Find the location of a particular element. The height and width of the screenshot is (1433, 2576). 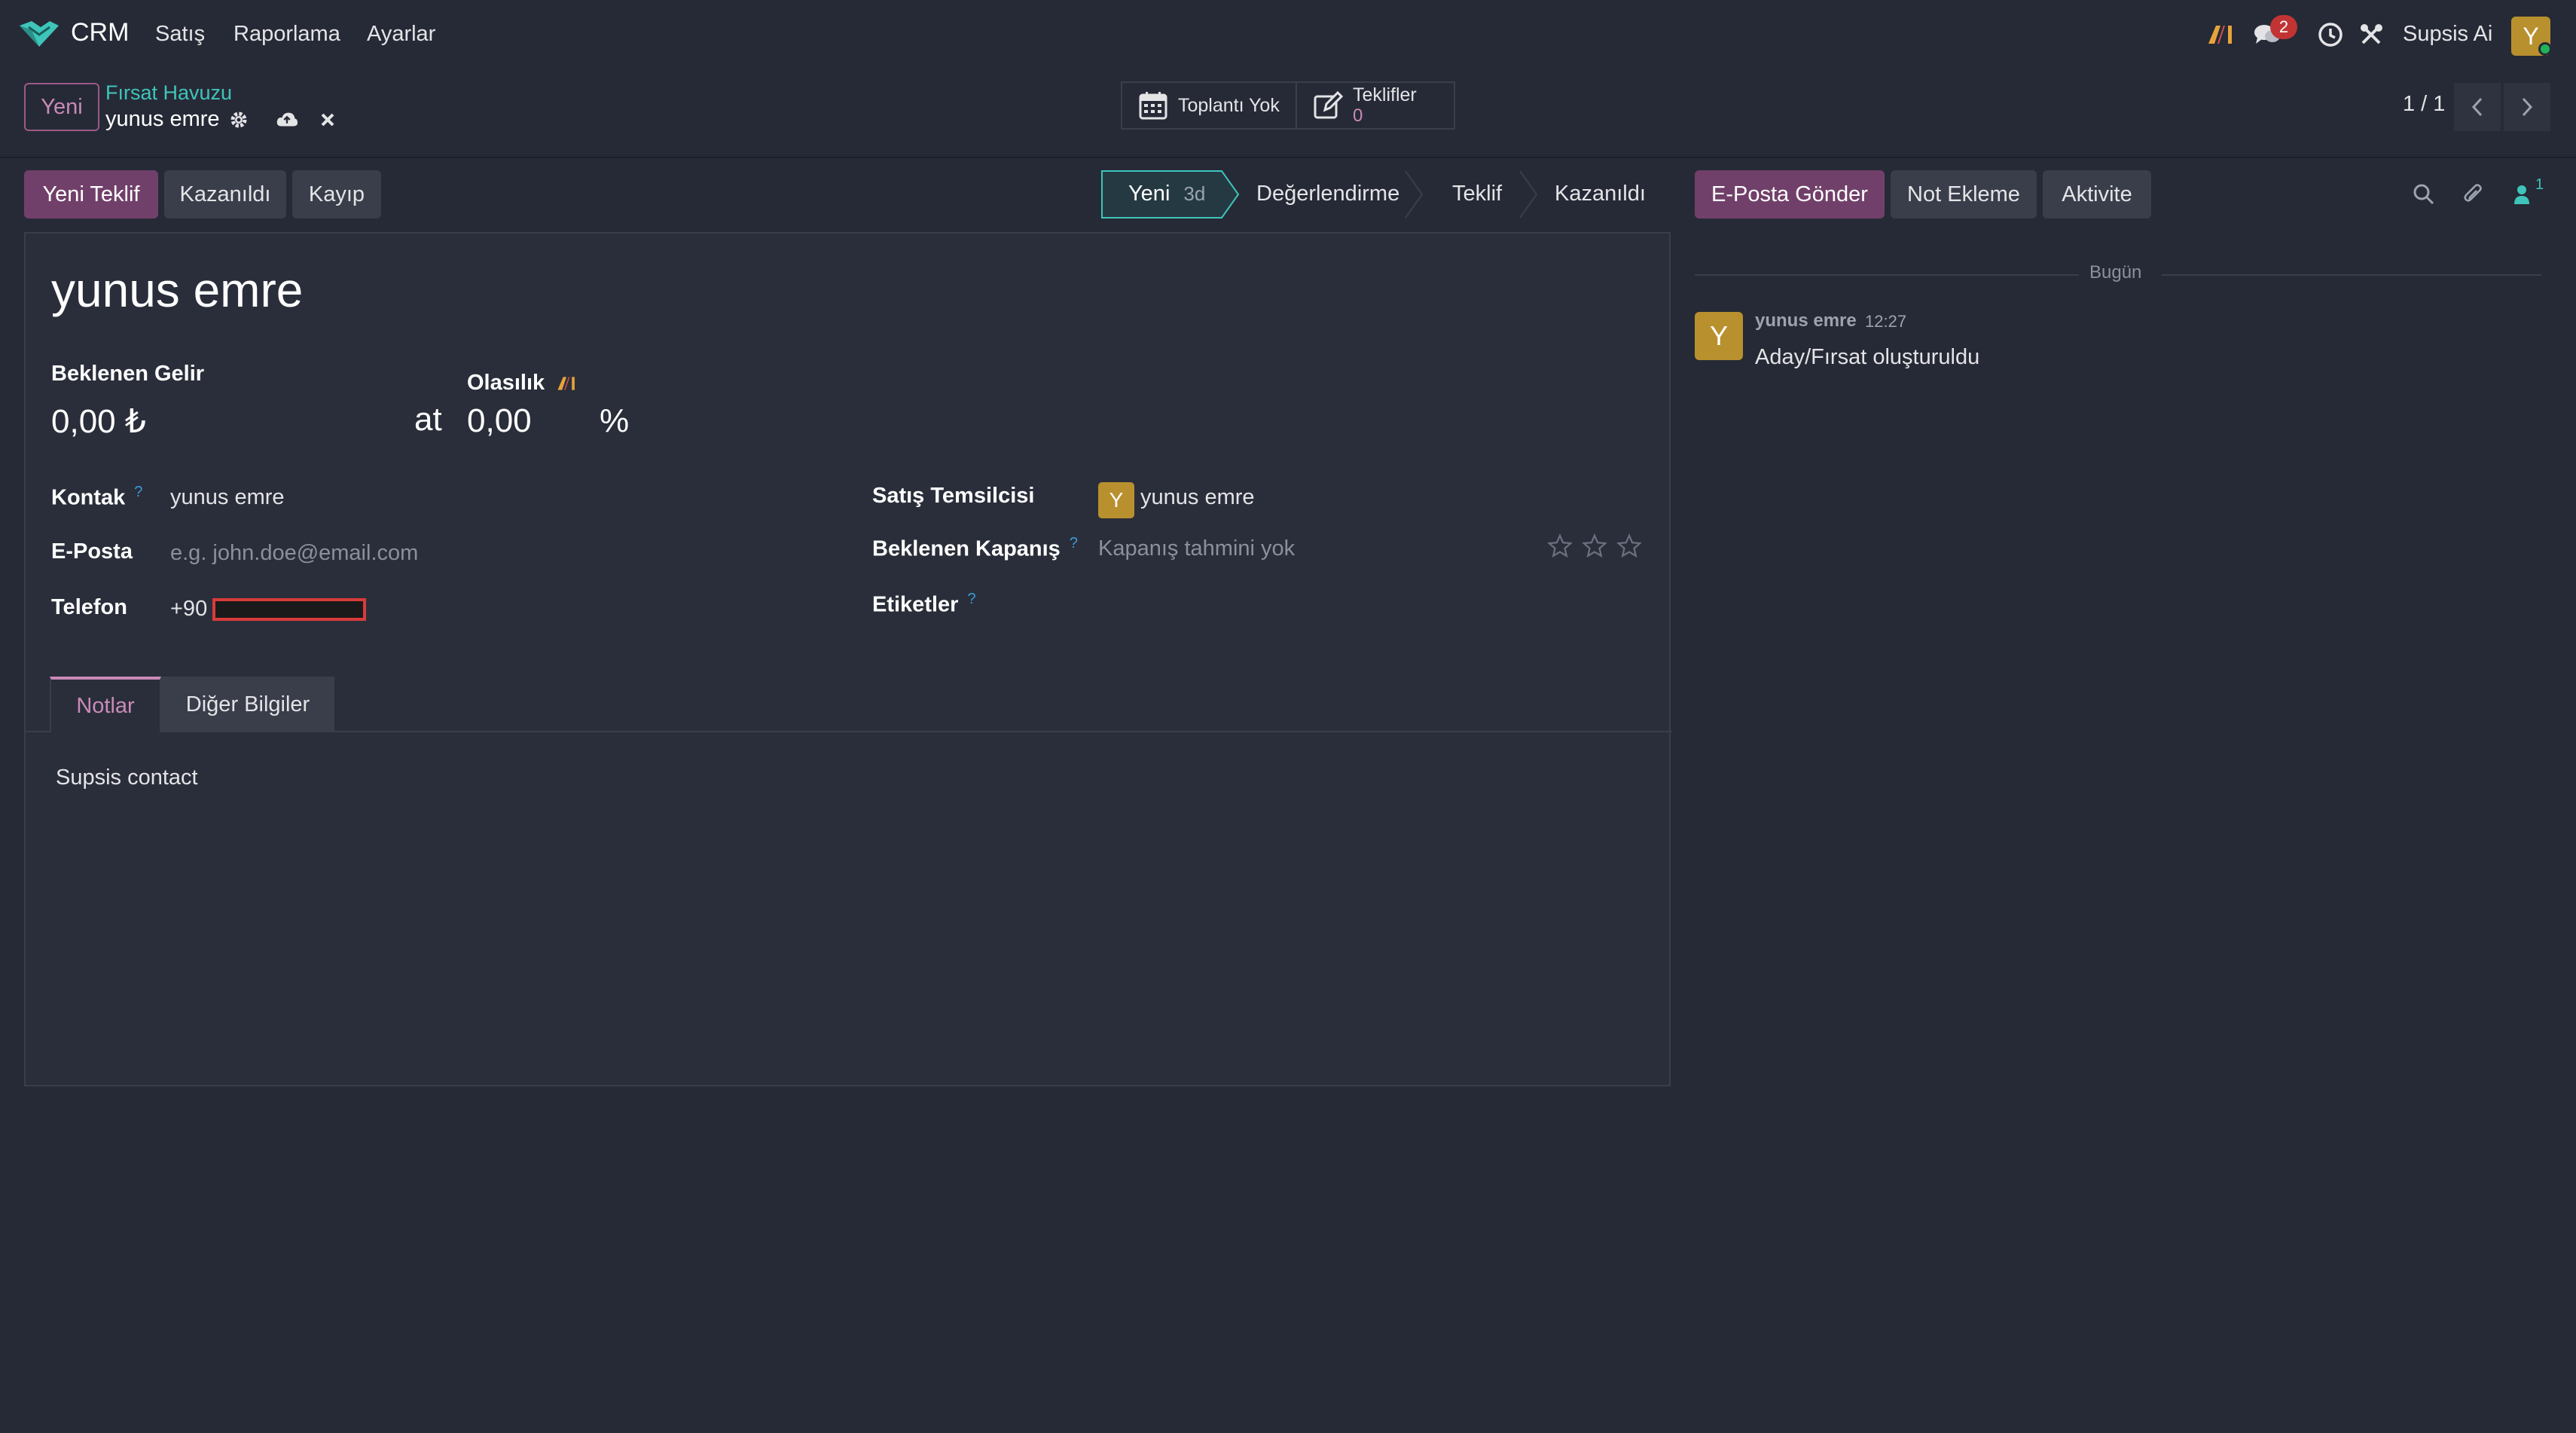

percent-sign: % is located at coordinates (615, 420).